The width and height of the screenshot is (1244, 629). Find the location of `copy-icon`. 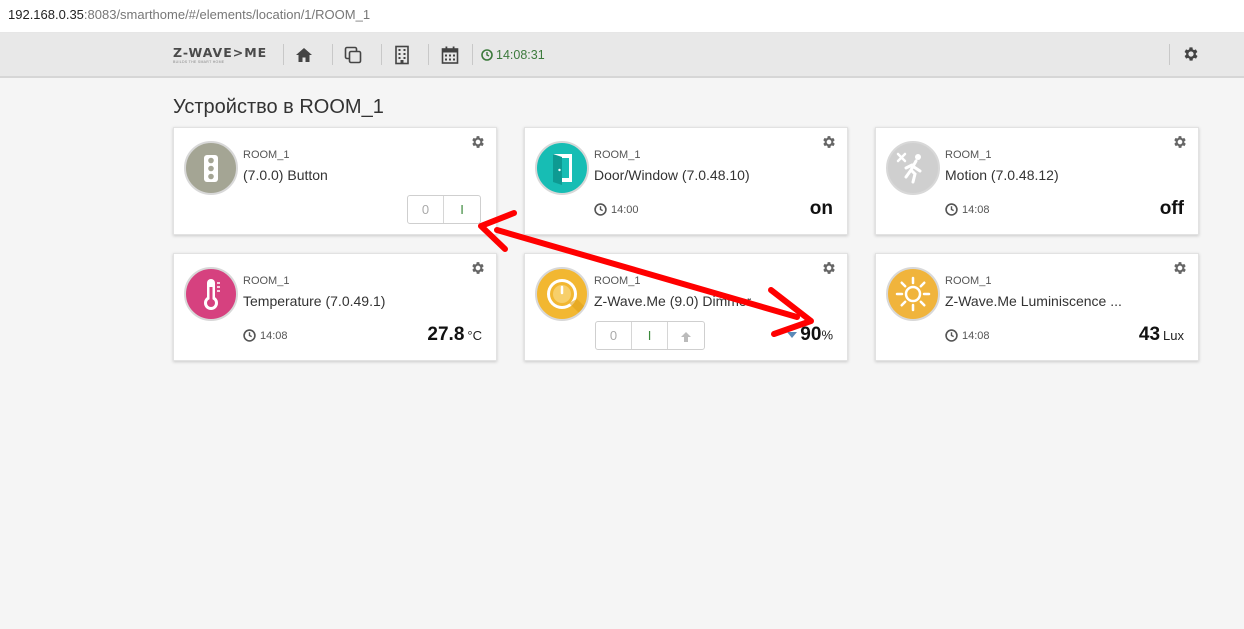

copy-icon is located at coordinates (353, 55).